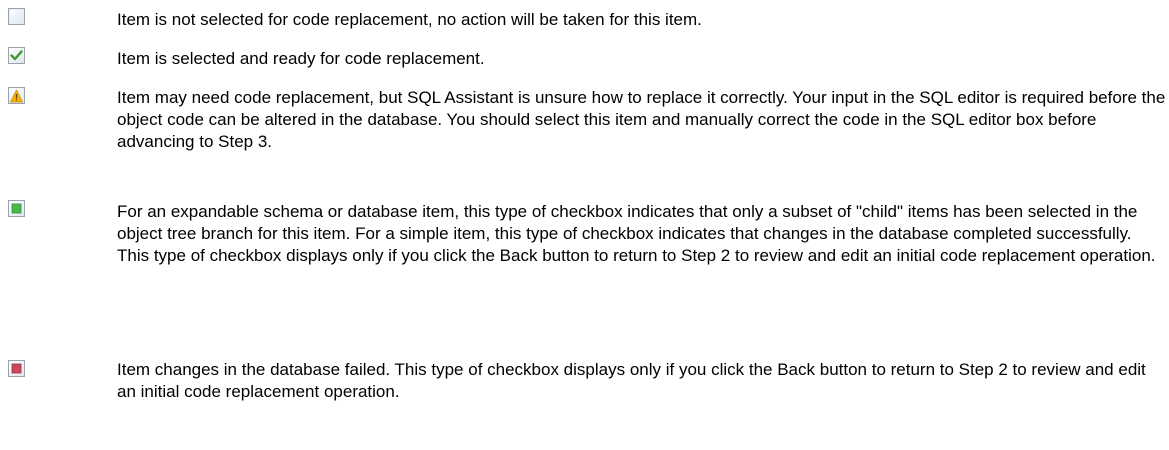 The width and height of the screenshot is (1169, 450). I want to click on partial-checkbox-icon, so click(16, 208).